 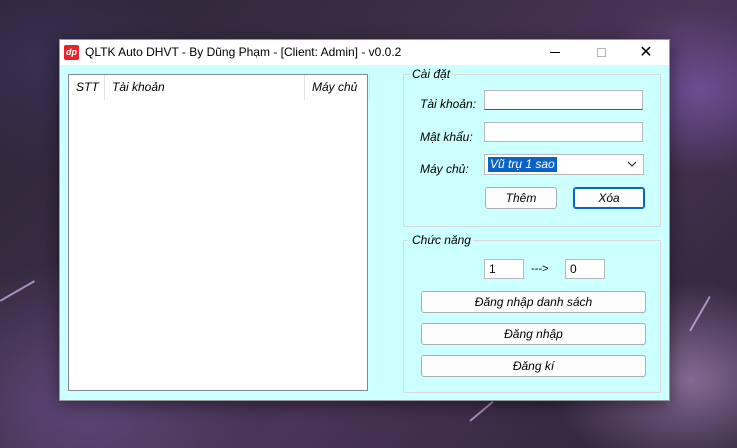 I want to click on server-label: Máy chủ:, so click(x=444, y=169).